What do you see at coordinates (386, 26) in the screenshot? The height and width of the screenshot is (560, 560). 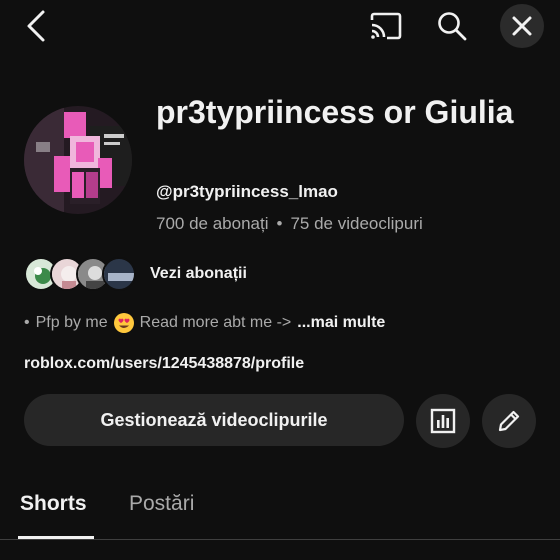 I see `cast-icon` at bounding box center [386, 26].